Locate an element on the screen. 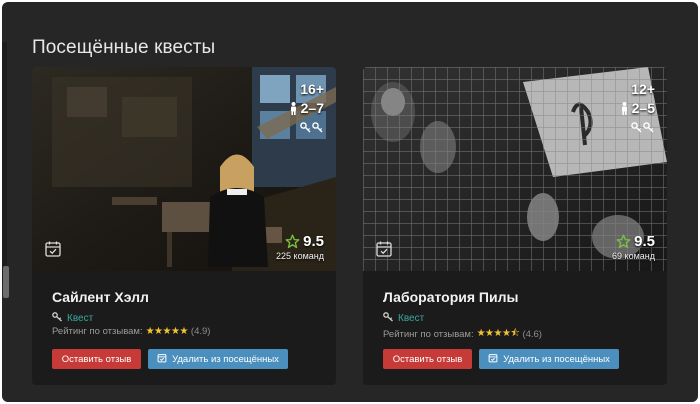  rating-block: 9.5 69 команд is located at coordinates (633, 247).